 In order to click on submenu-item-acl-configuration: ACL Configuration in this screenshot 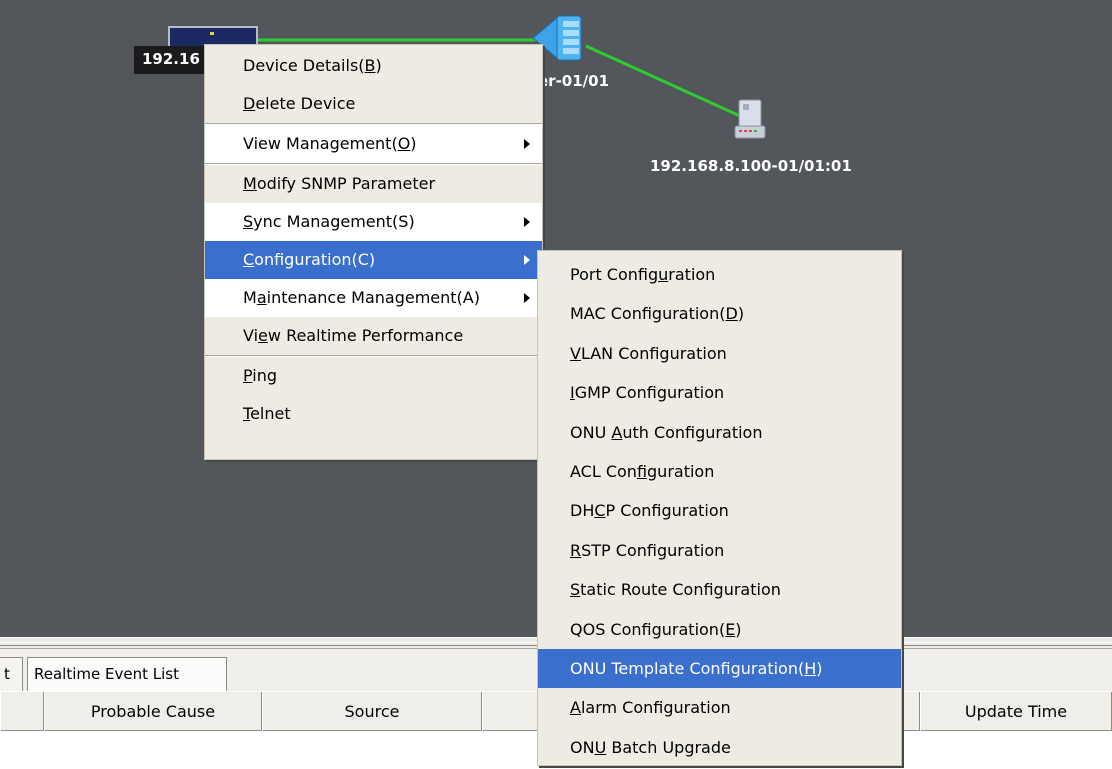, I will do `click(719, 471)`.